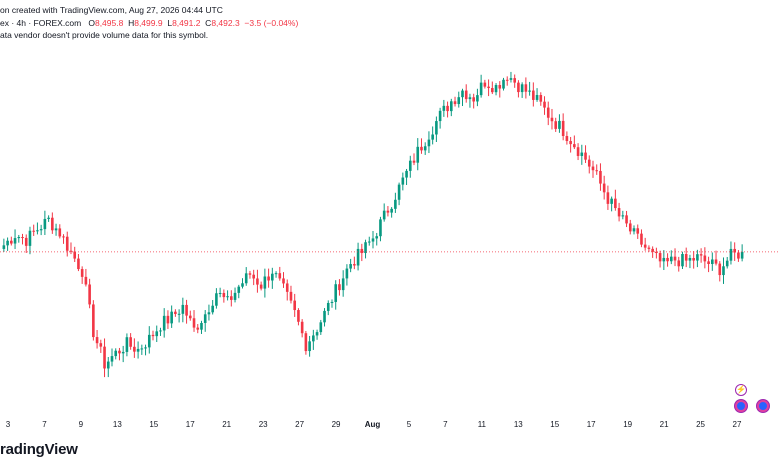 The width and height of the screenshot is (780, 470). What do you see at coordinates (409, 424) in the screenshot?
I see `x-axis-tick-label: 5` at bounding box center [409, 424].